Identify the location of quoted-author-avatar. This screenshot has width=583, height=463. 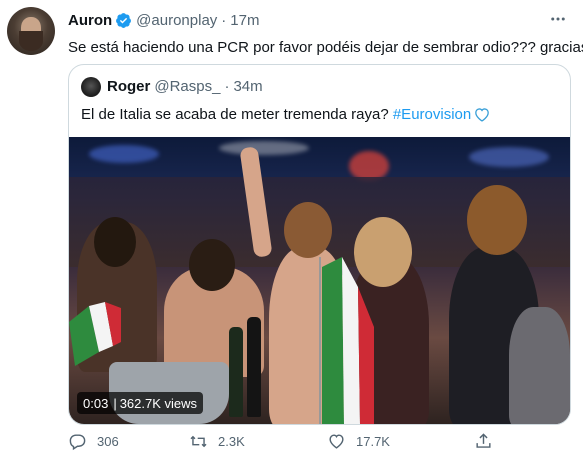
(91, 87).